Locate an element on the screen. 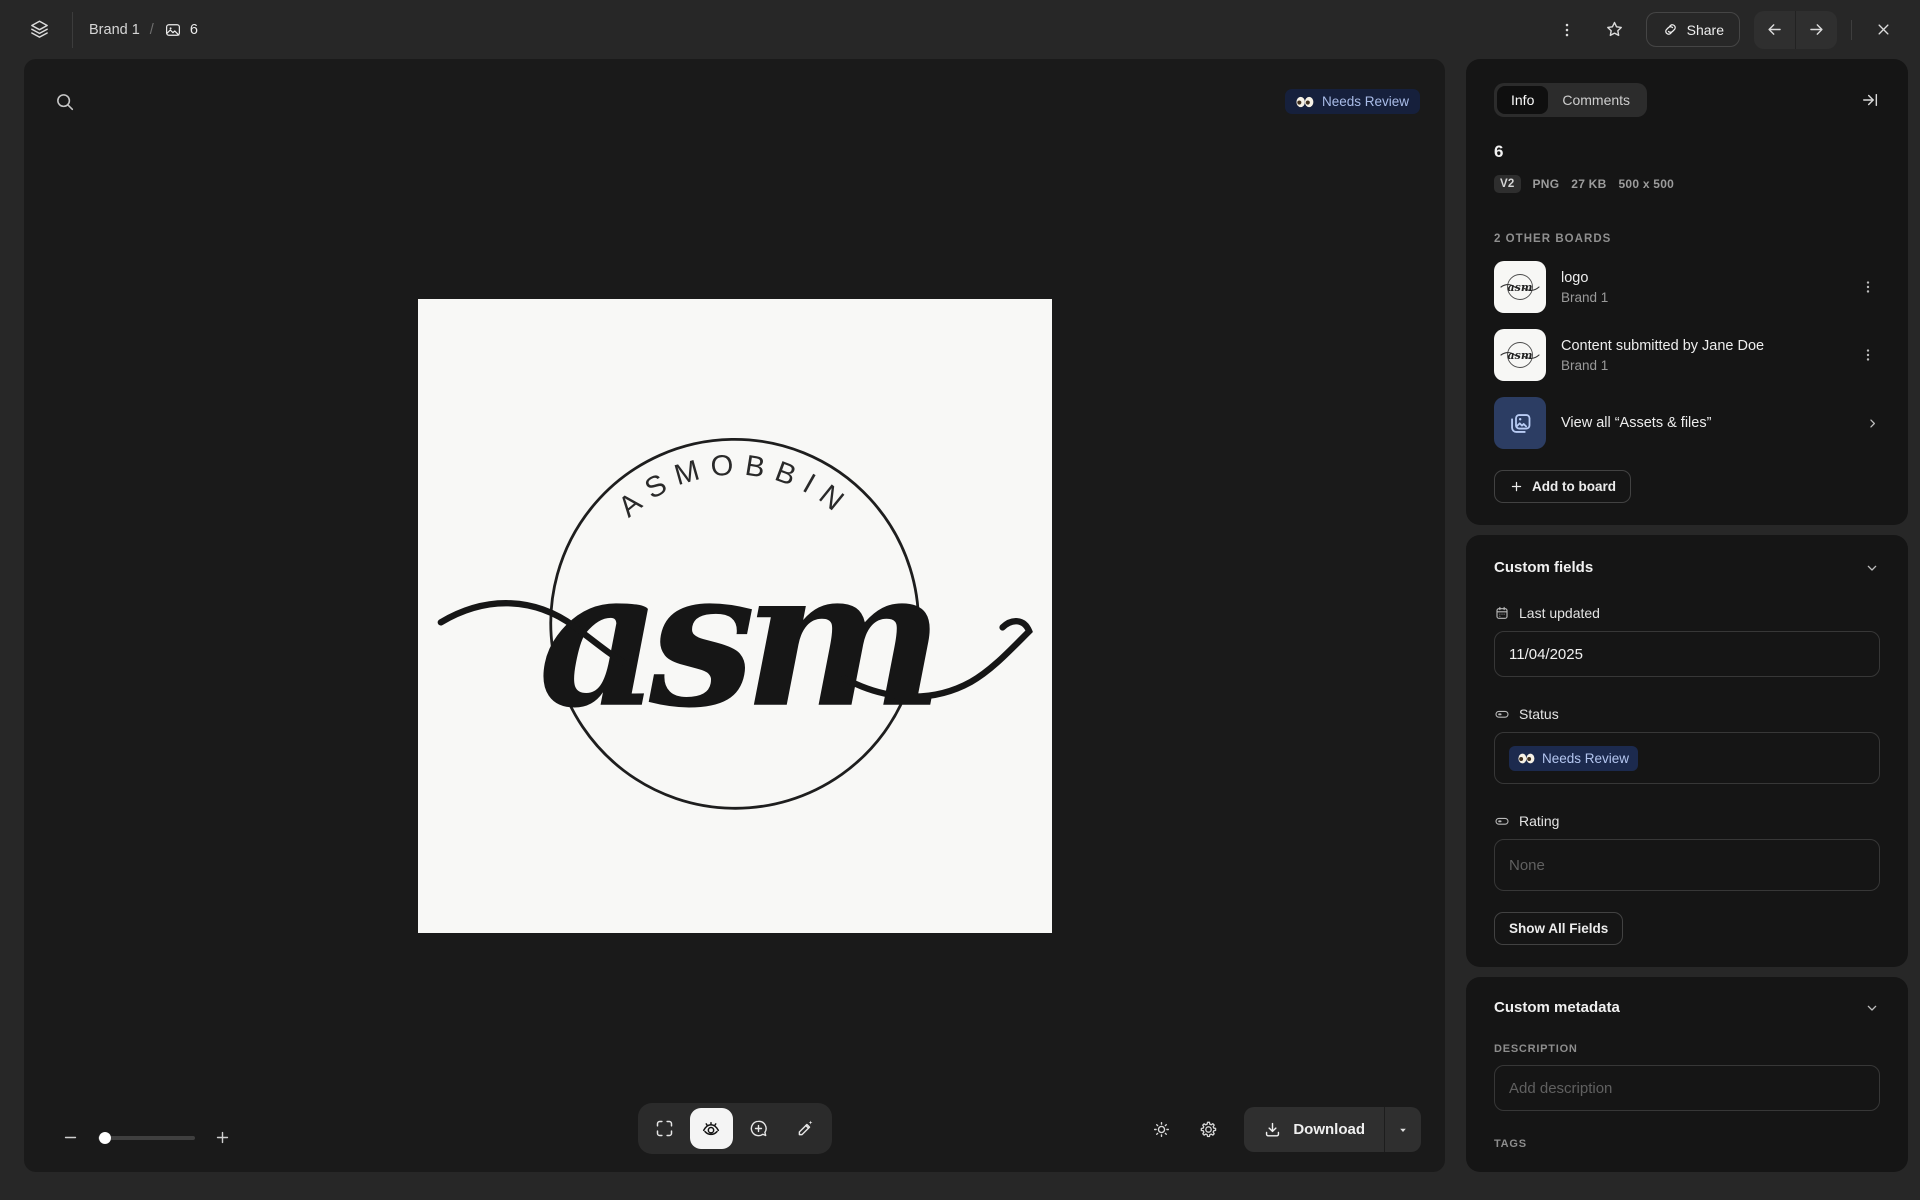  favorite-button is located at coordinates (1615, 30).